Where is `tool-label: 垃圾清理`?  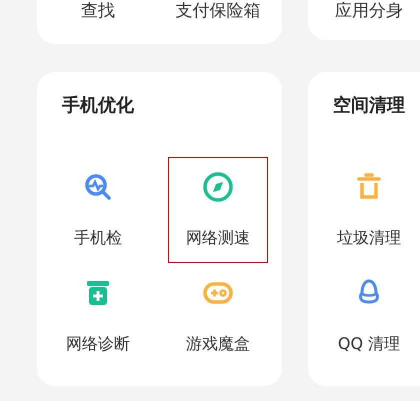
tool-label: 垃圾清理 is located at coordinates (369, 238).